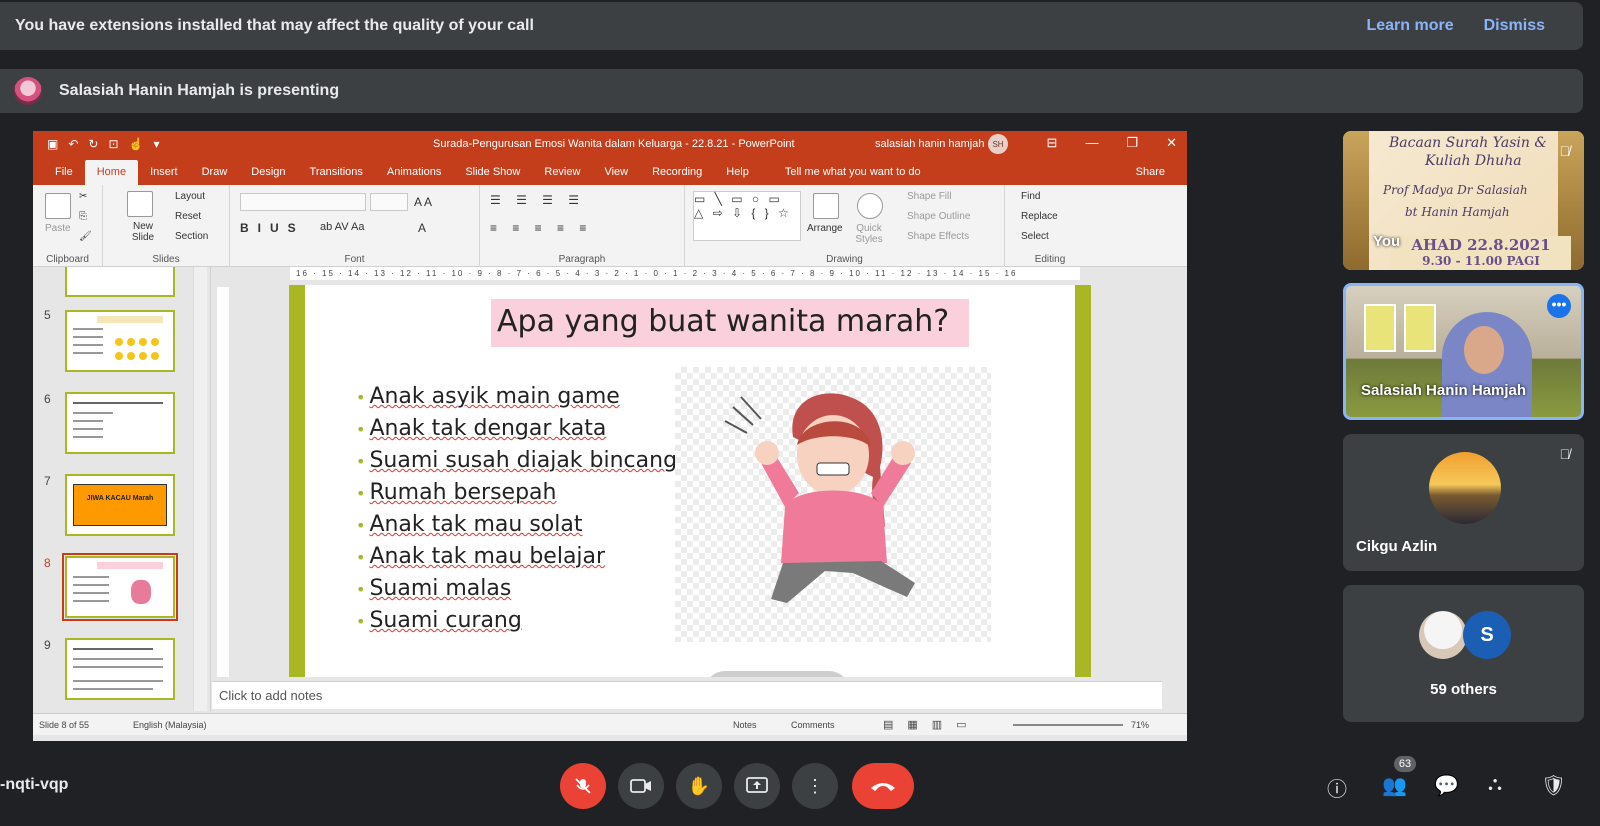  I want to click on activities-icon: ⛬, so click(1495, 784).